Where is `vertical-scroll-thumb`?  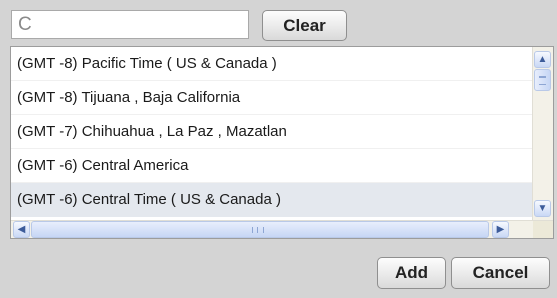 vertical-scroll-thumb is located at coordinates (542, 80).